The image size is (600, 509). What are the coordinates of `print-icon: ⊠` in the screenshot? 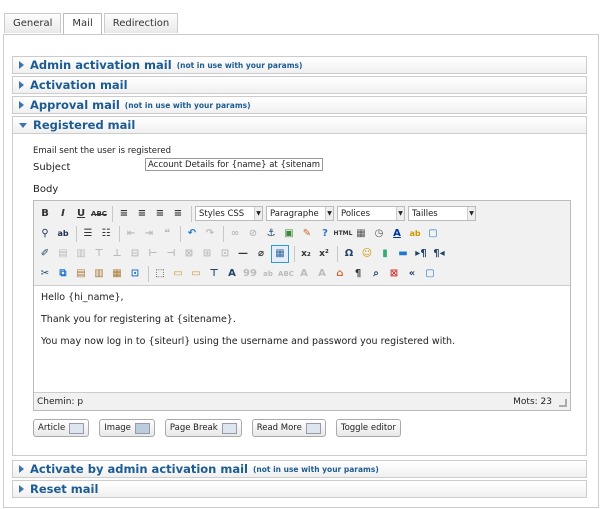 It's located at (394, 274).